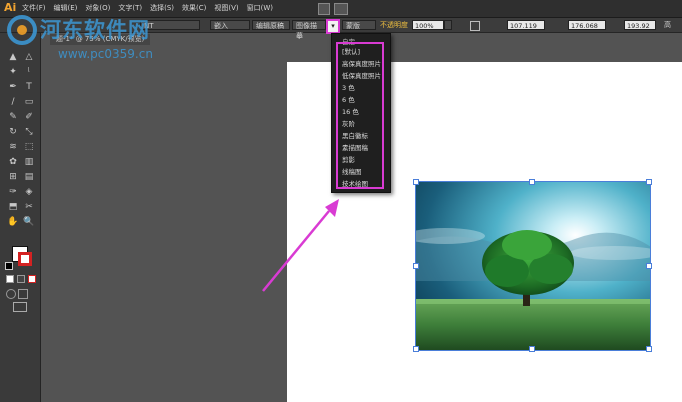 The height and width of the screenshot is (402, 682). What do you see at coordinates (13, 147) in the screenshot?
I see `warp-tool-icon: ≋` at bounding box center [13, 147].